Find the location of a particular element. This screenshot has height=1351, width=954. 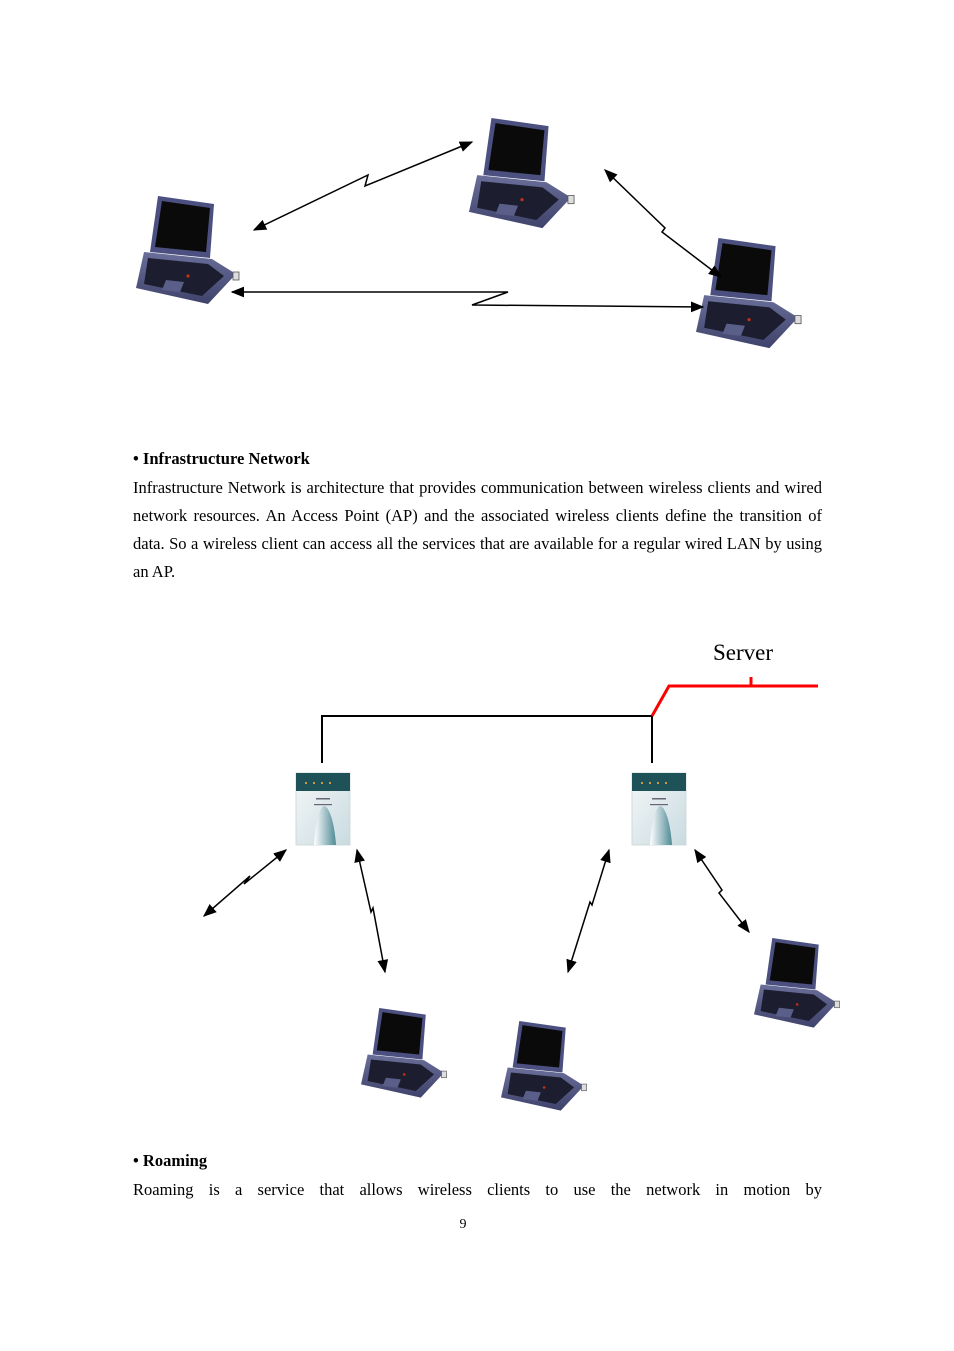

access-point-left-icon is located at coordinates (323, 809).